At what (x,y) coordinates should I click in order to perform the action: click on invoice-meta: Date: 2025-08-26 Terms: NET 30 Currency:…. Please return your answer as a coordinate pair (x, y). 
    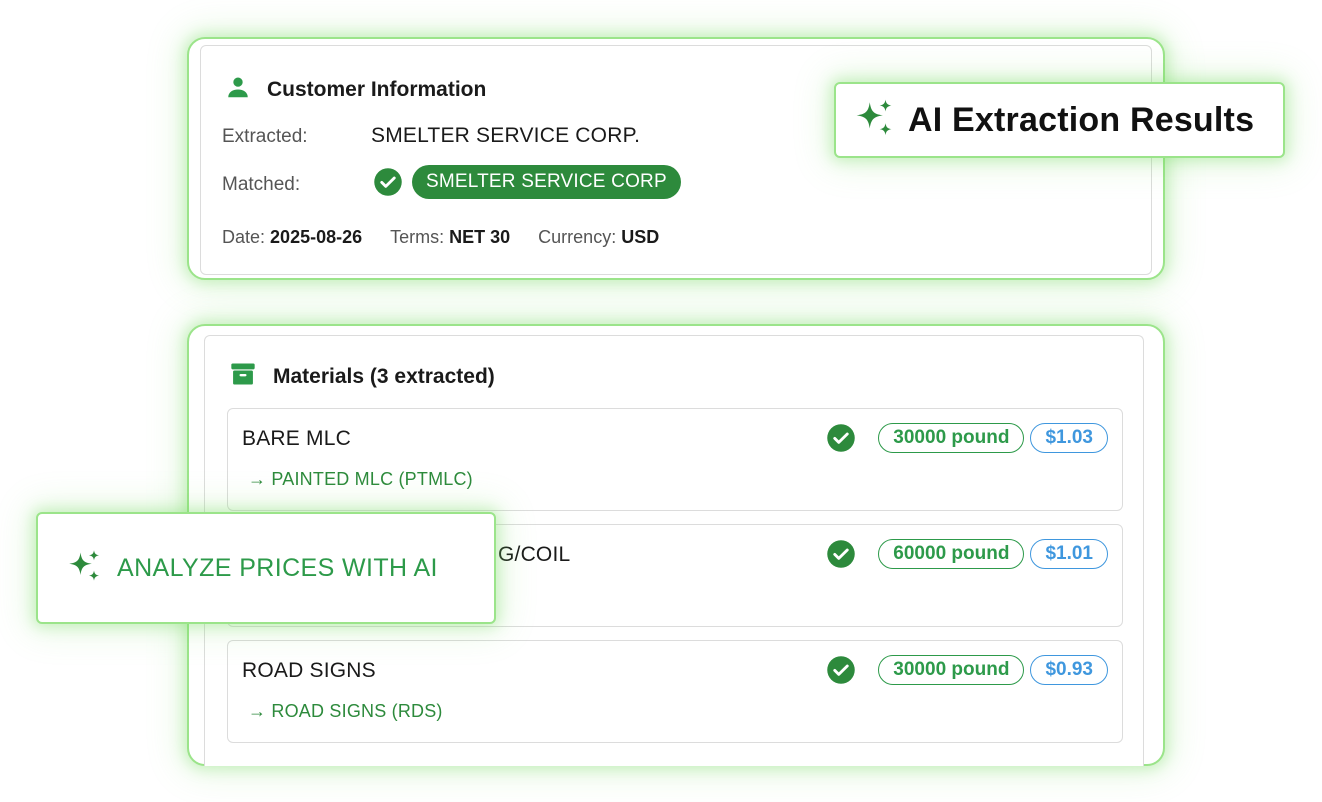
    Looking at the image, I should click on (440, 237).